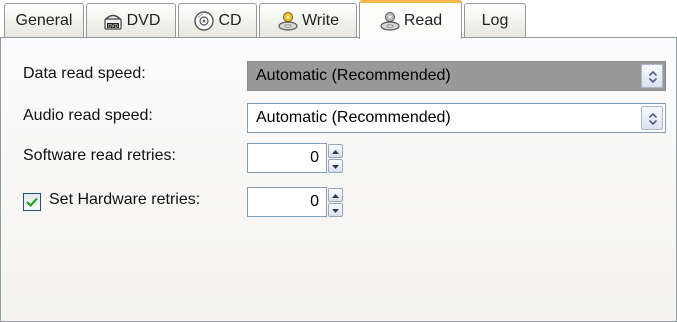 The width and height of the screenshot is (677, 322). I want to click on dvd-badge: DVD, so click(113, 26).